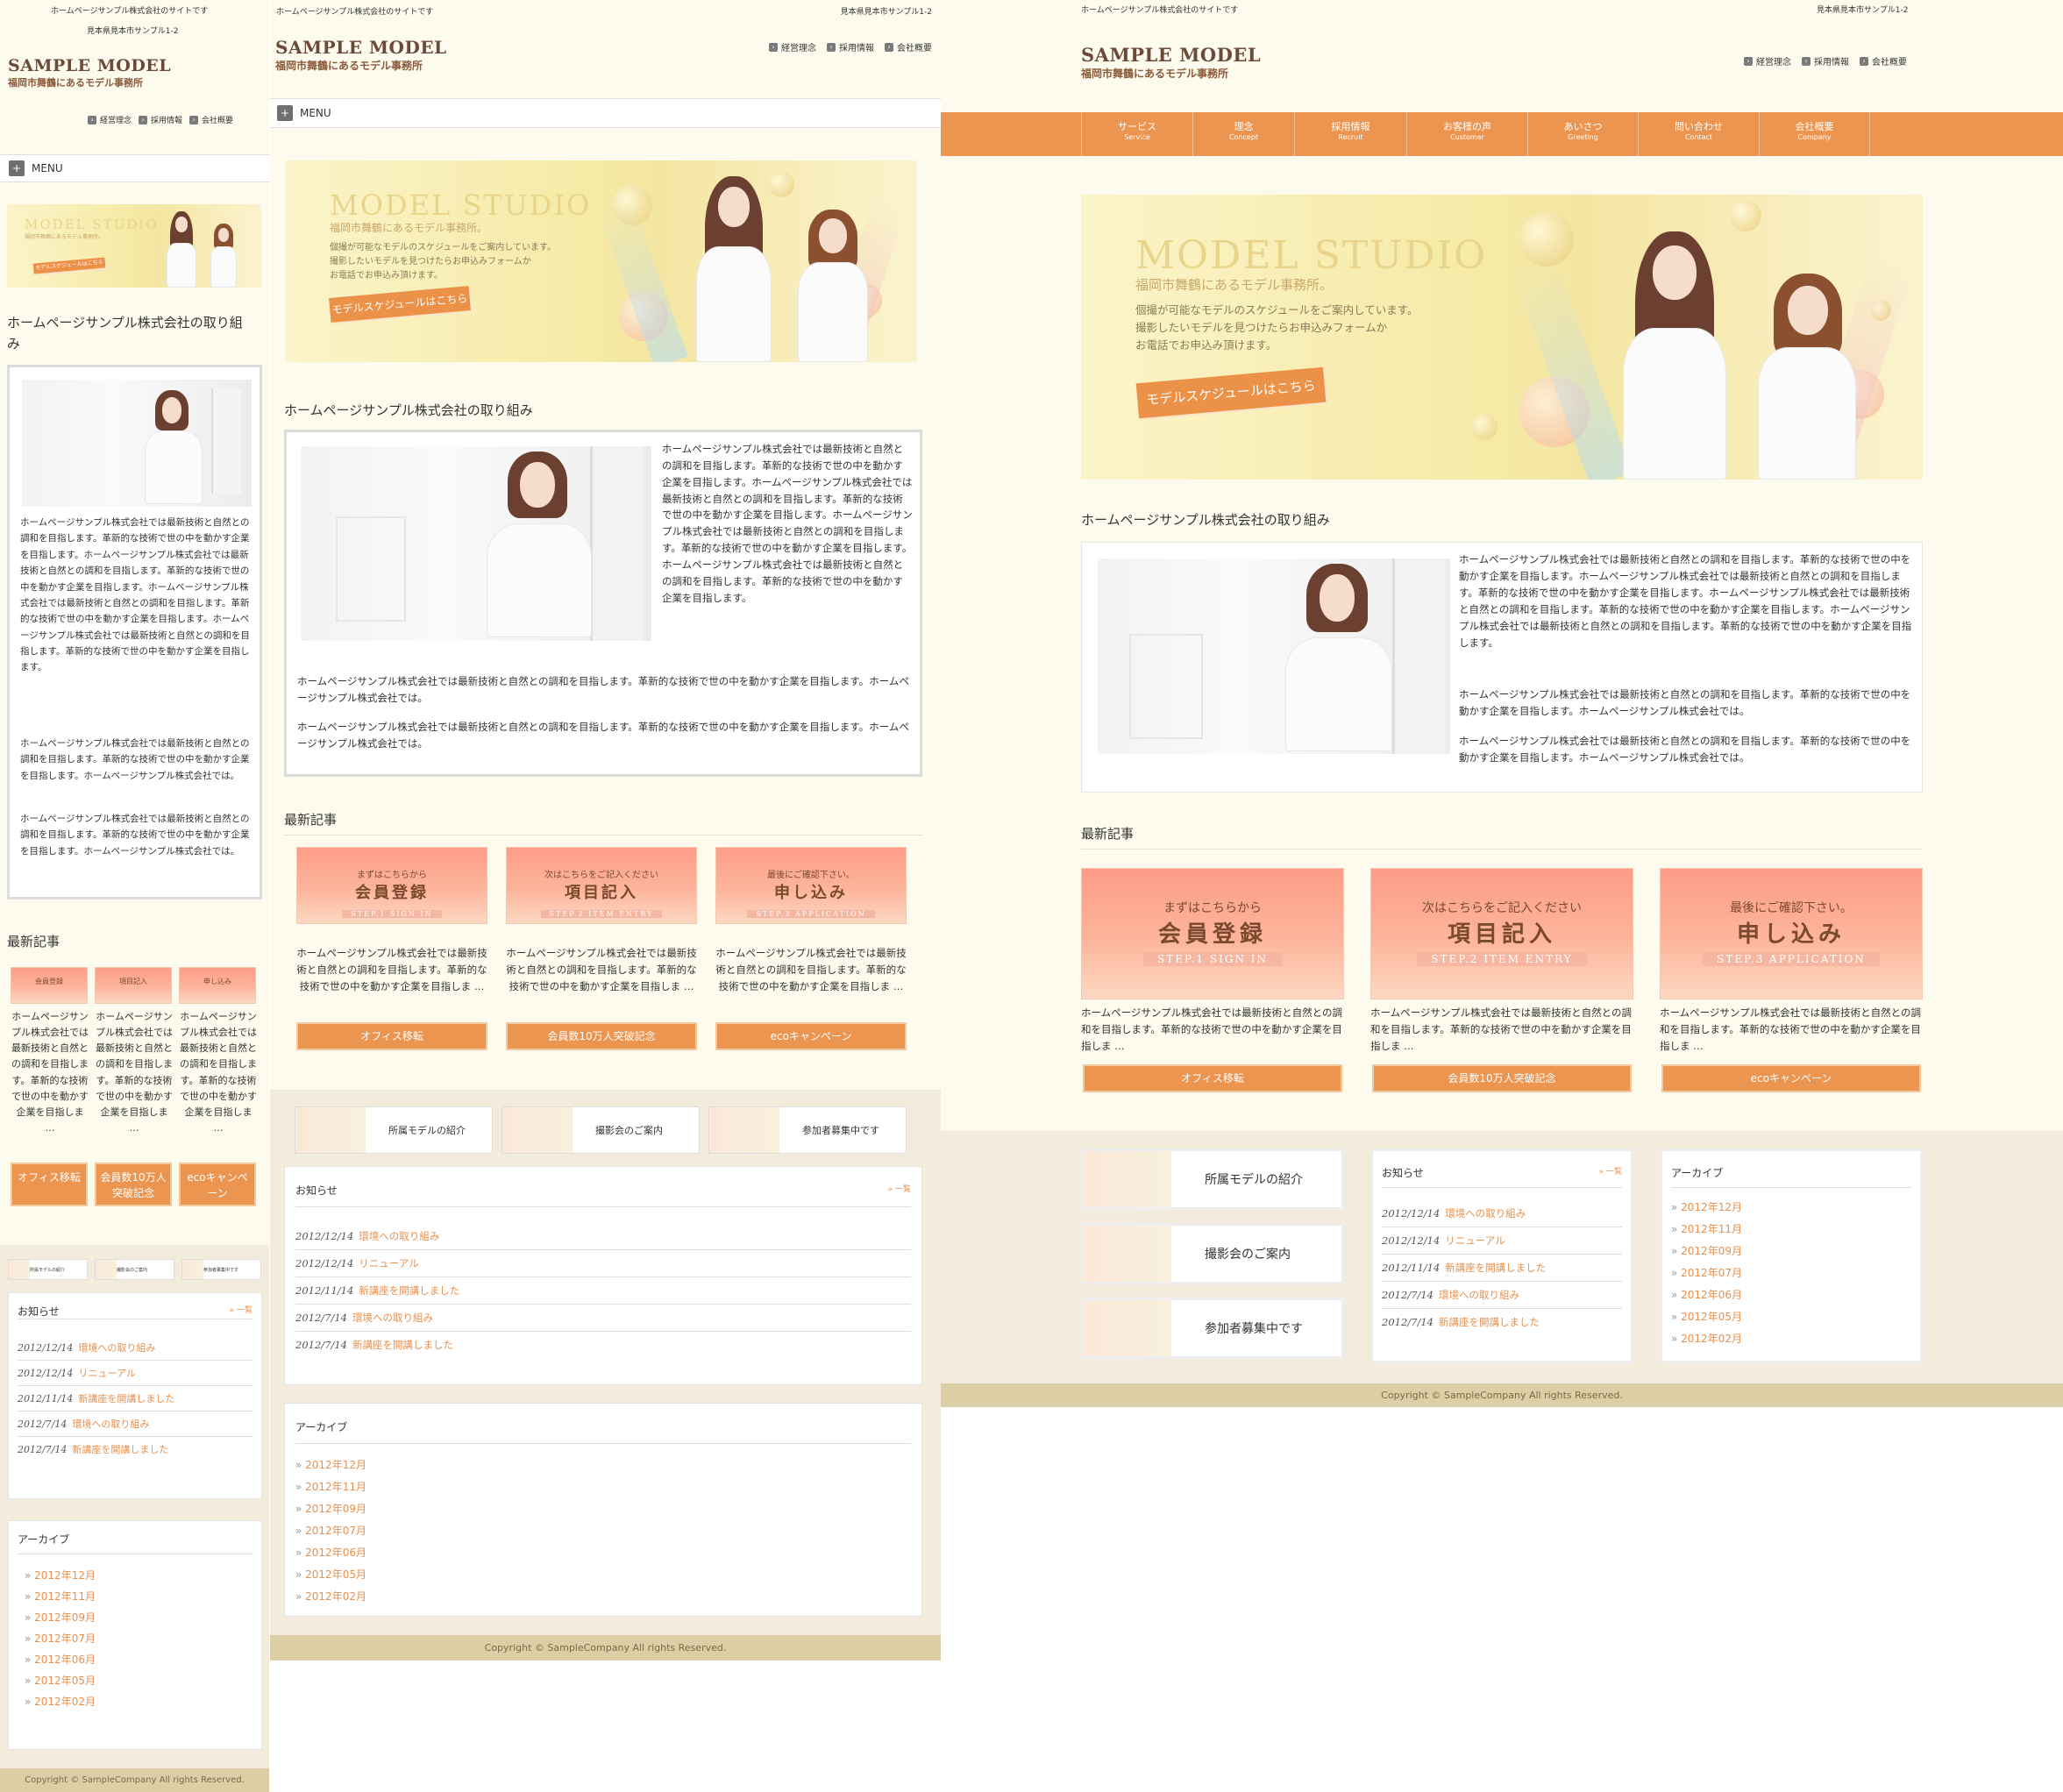  Describe the element at coordinates (1699, 134) in the screenshot. I see `nav-item-contact: 問い合わせ Contact` at that location.